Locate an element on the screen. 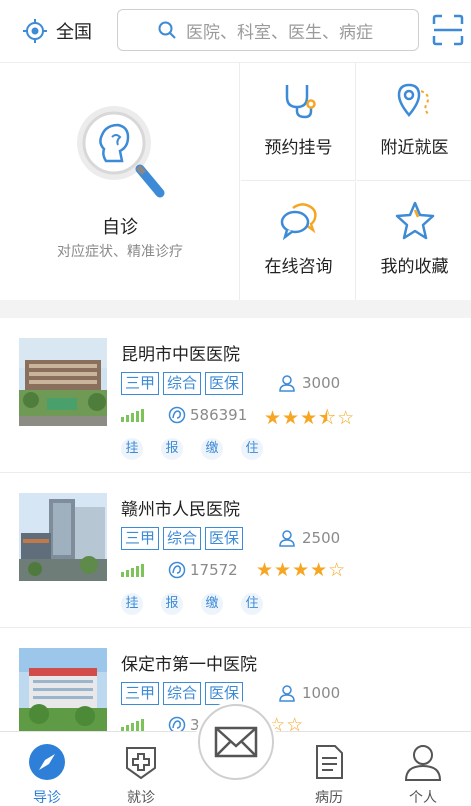 The width and height of the screenshot is (471, 806). nav-profile: 个人 is located at coordinates (423, 769).